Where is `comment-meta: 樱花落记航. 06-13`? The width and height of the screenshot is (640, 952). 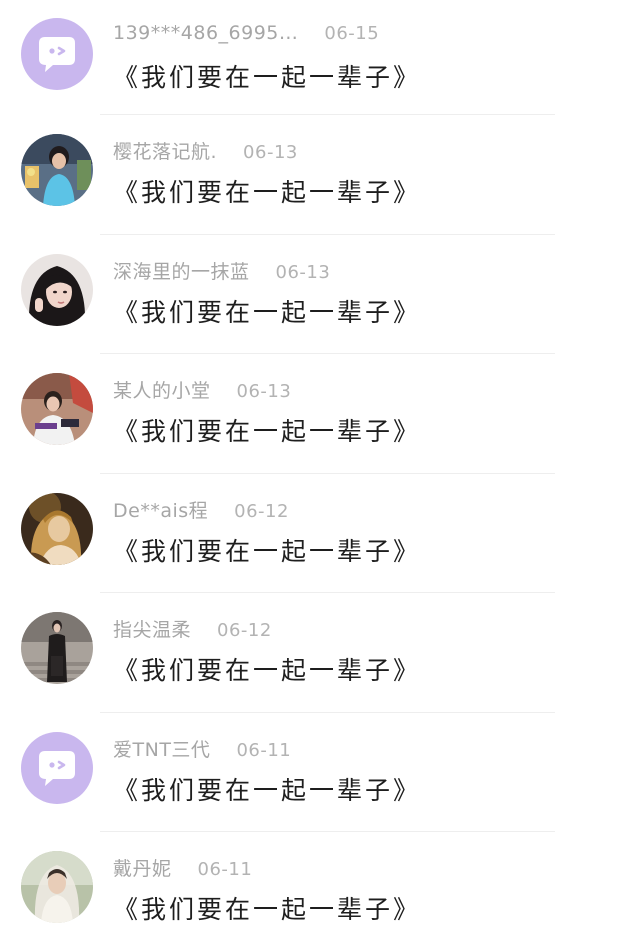
comment-meta: 樱花落记航. 06-13 is located at coordinates (205, 150).